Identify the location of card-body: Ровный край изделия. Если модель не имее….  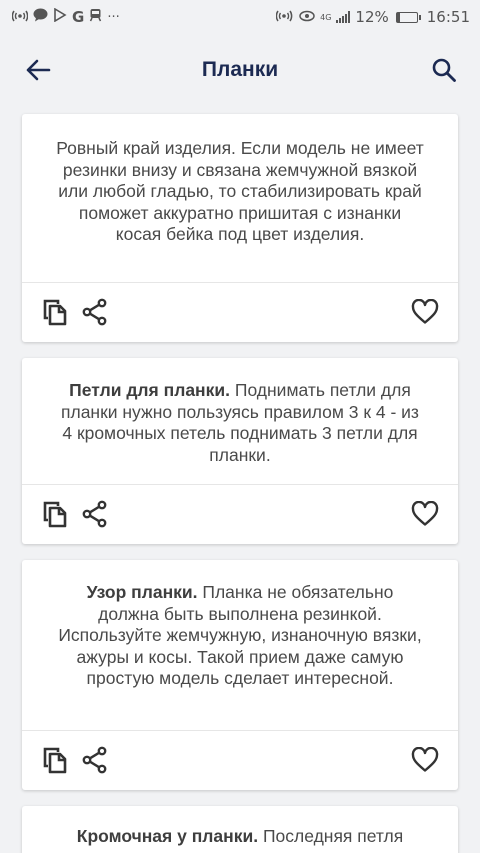
(240, 191).